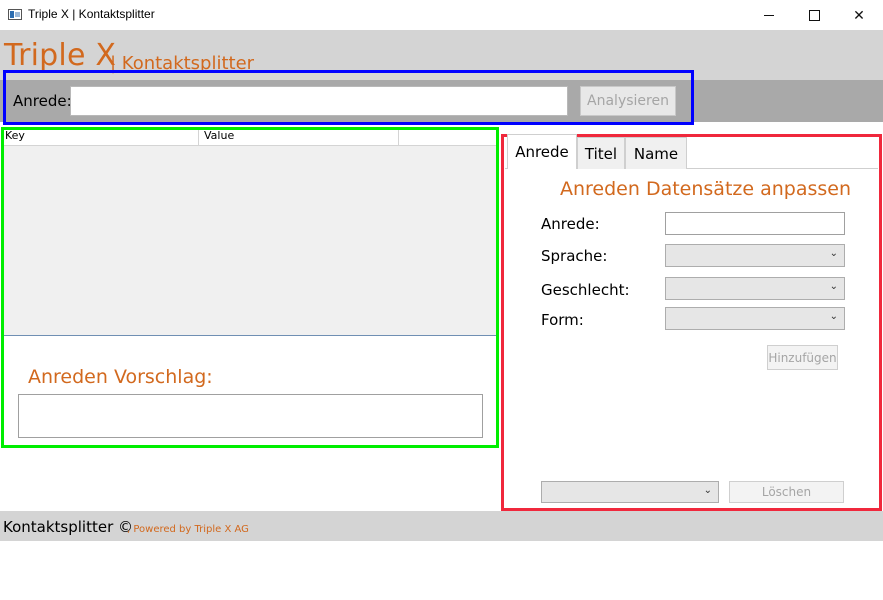 This screenshot has width=883, height=600. What do you see at coordinates (15, 14) in the screenshot?
I see `app-icon` at bounding box center [15, 14].